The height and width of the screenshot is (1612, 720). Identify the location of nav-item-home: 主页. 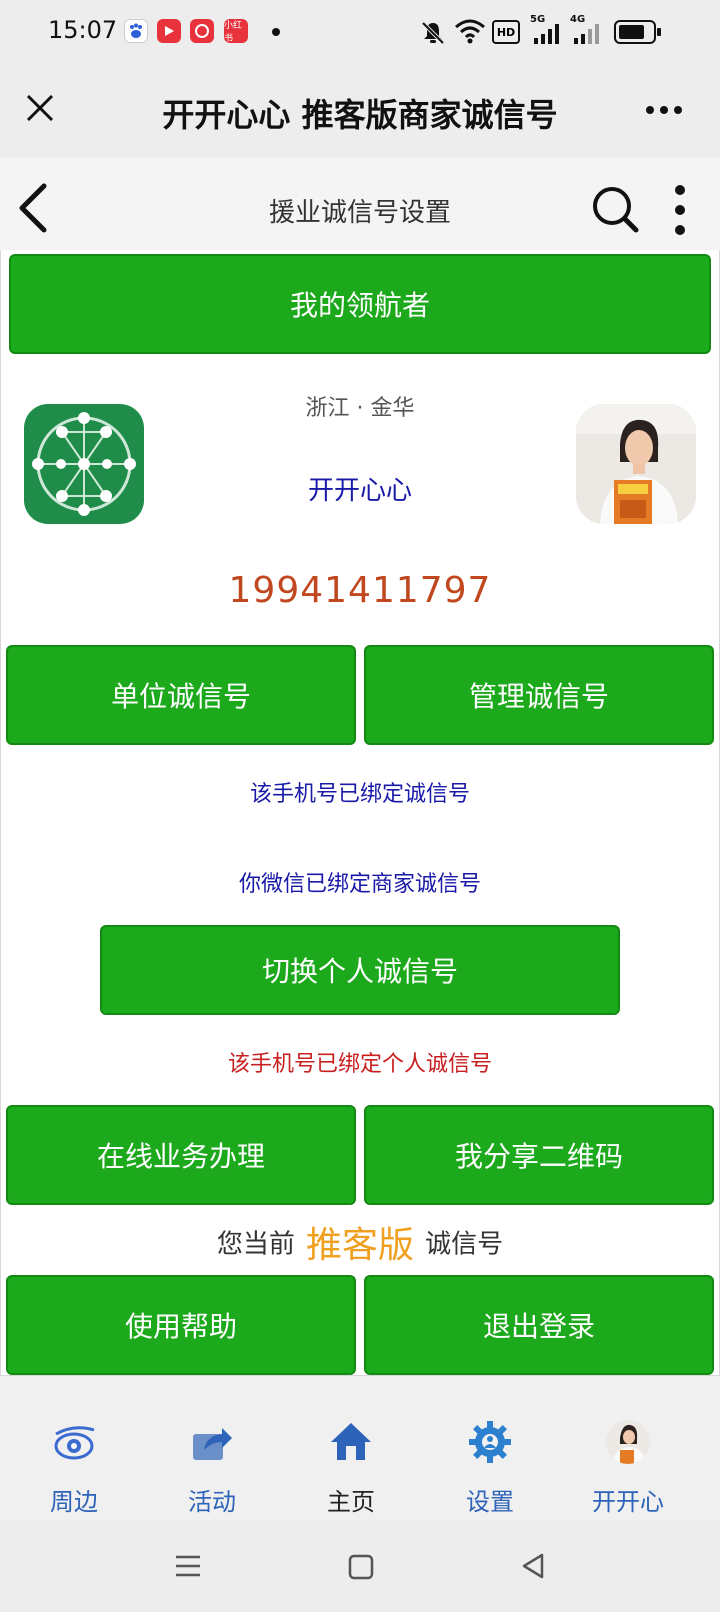
(351, 1470).